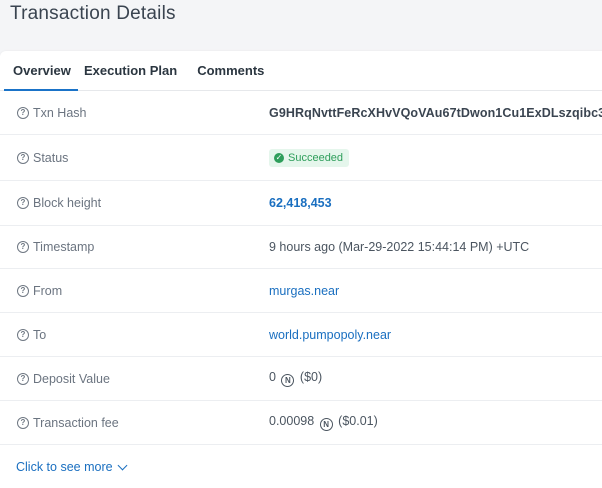  I want to click on status-badge: ✓ Succeeded, so click(309, 157).